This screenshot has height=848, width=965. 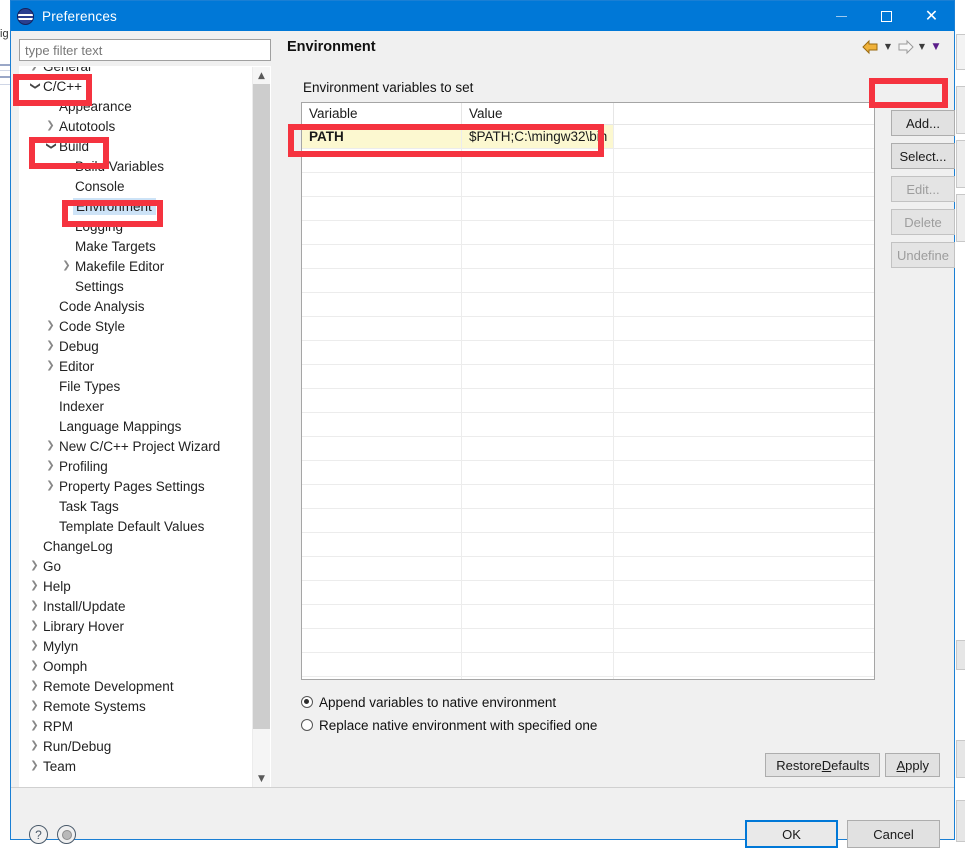 What do you see at coordinates (135, 226) in the screenshot?
I see `tree-item-logging: Logging` at bounding box center [135, 226].